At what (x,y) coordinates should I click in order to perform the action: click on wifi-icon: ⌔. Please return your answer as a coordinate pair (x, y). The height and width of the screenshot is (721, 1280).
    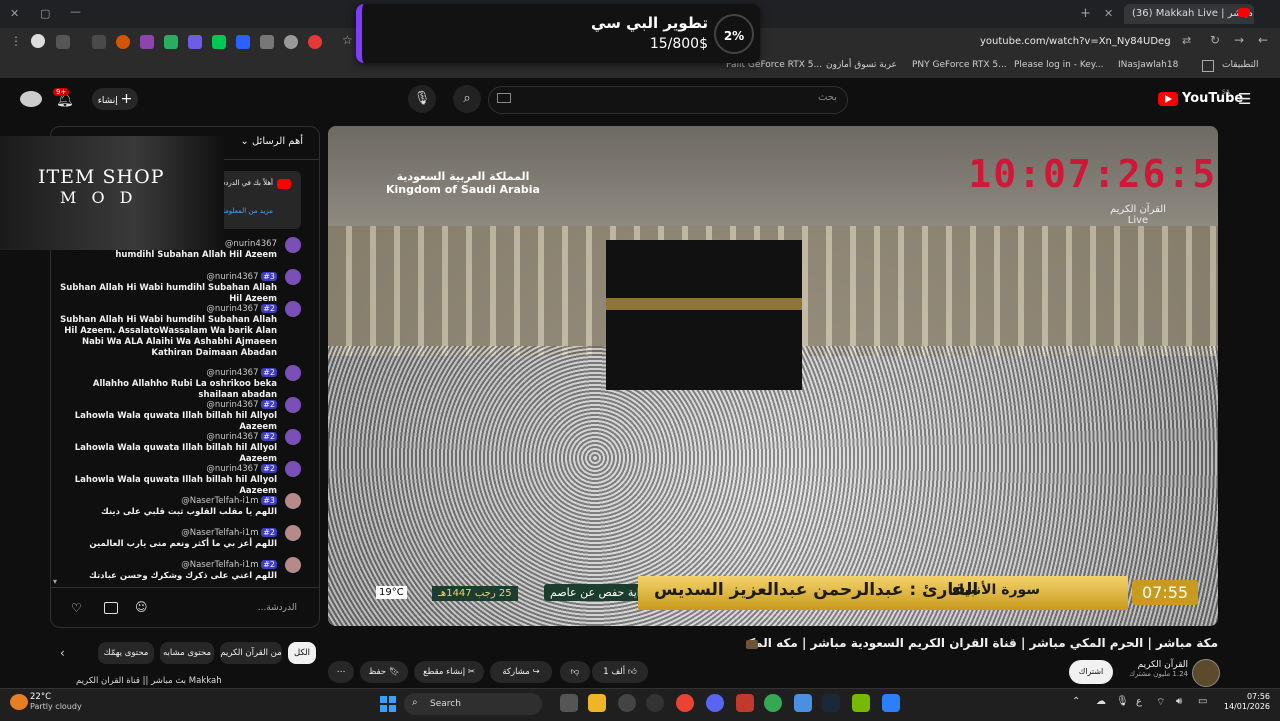
    Looking at the image, I should click on (1160, 702).